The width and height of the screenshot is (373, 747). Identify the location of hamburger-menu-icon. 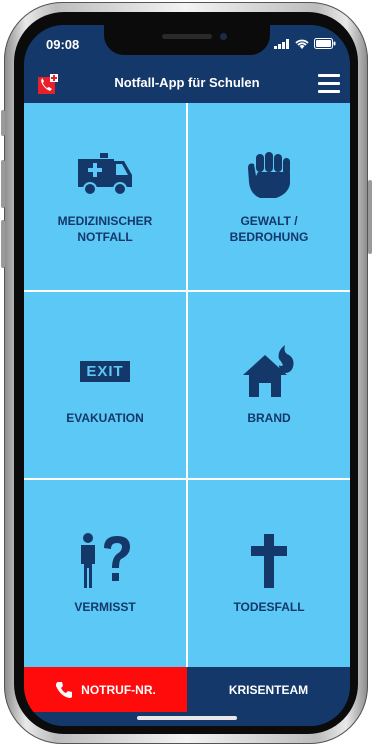
(329, 84).